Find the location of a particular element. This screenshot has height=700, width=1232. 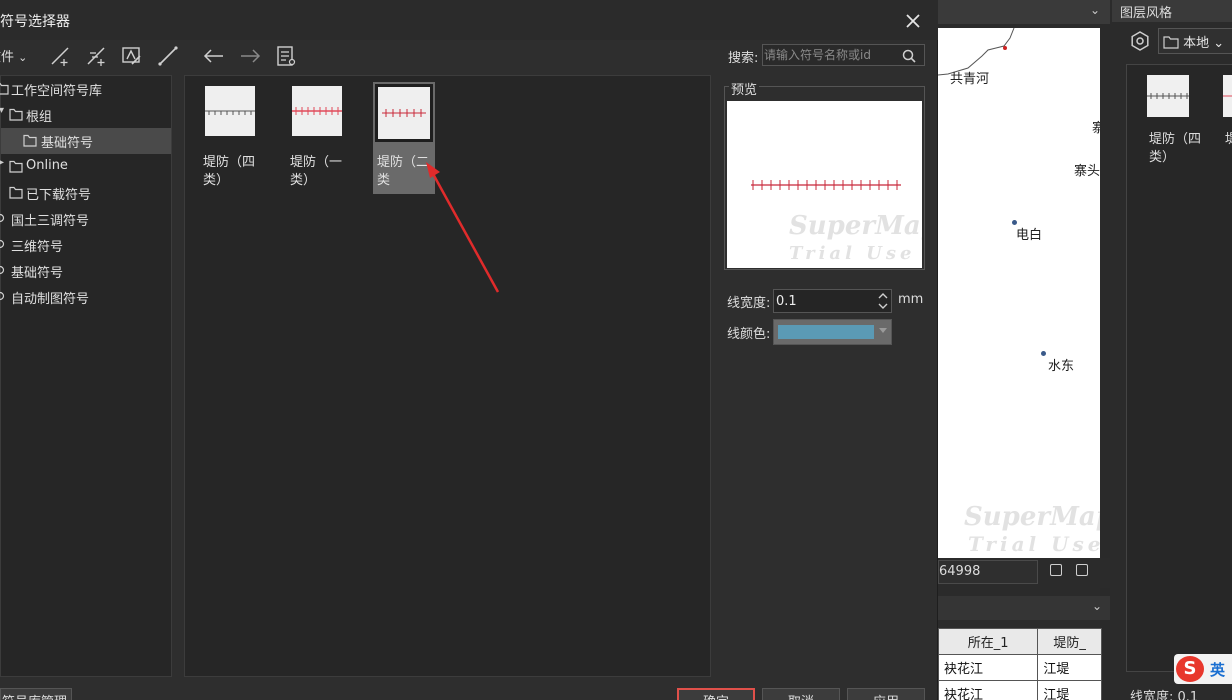

tree-item-land-survey: 国土三调符号 is located at coordinates (85, 219).